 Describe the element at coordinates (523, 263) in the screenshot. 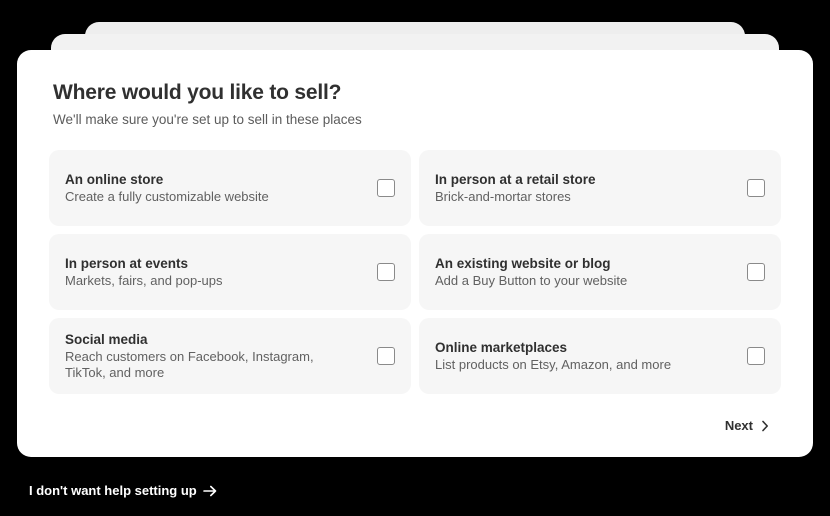

I see `option-title: An existing website or blog` at that location.